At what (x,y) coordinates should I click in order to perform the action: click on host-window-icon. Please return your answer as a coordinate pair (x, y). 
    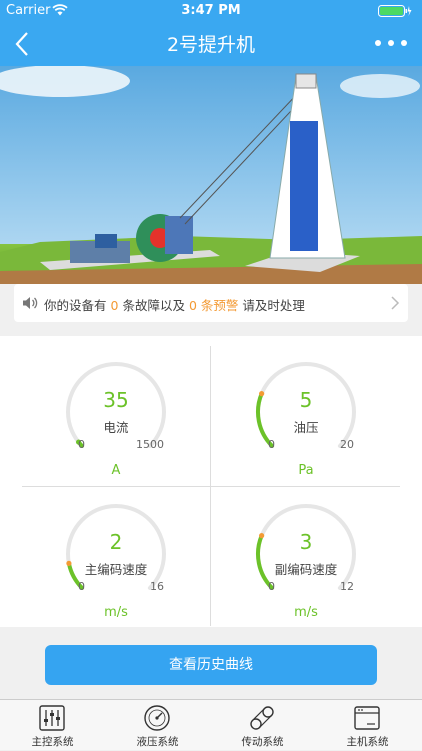
    Looking at the image, I should click on (367, 718).